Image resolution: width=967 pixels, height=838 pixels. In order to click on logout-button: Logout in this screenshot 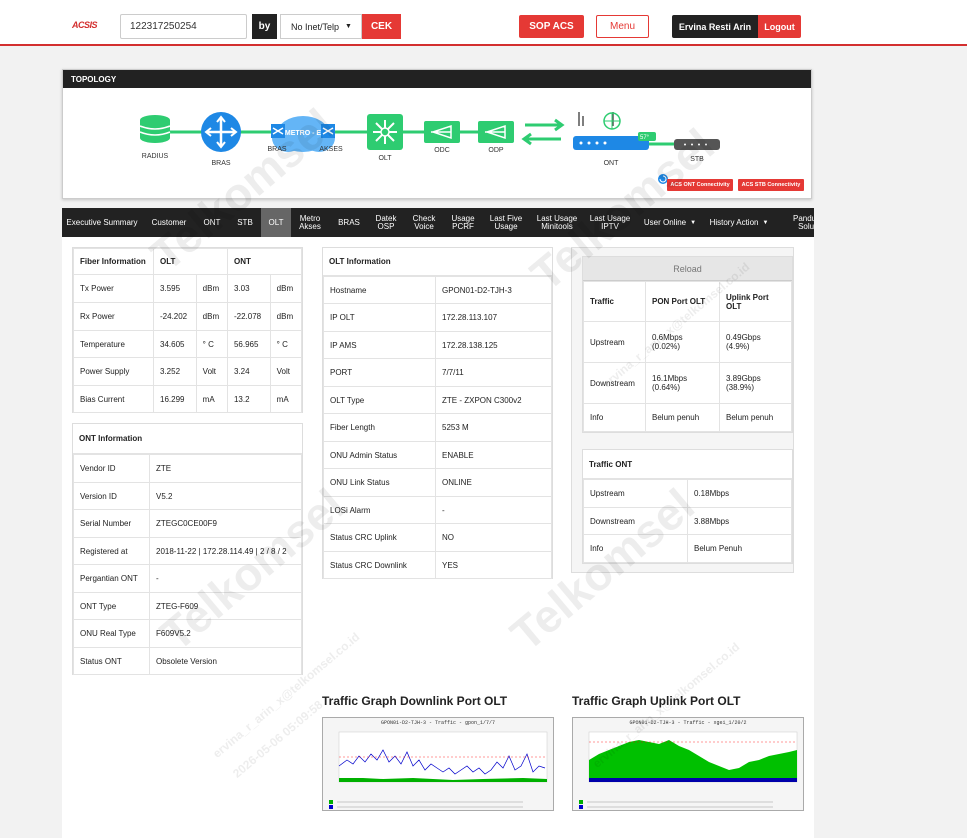, I will do `click(779, 26)`.